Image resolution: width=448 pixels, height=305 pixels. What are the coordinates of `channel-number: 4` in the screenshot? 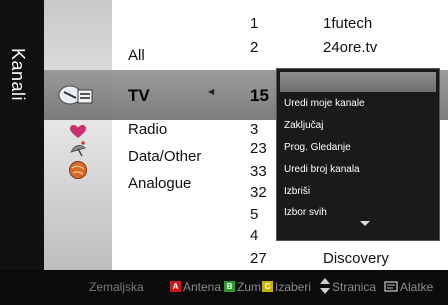 It's located at (254, 235).